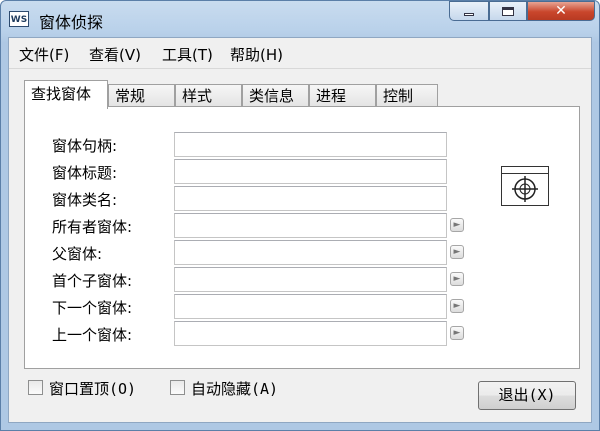 The width and height of the screenshot is (600, 431). I want to click on menu-file: 文件(F), so click(44, 54).